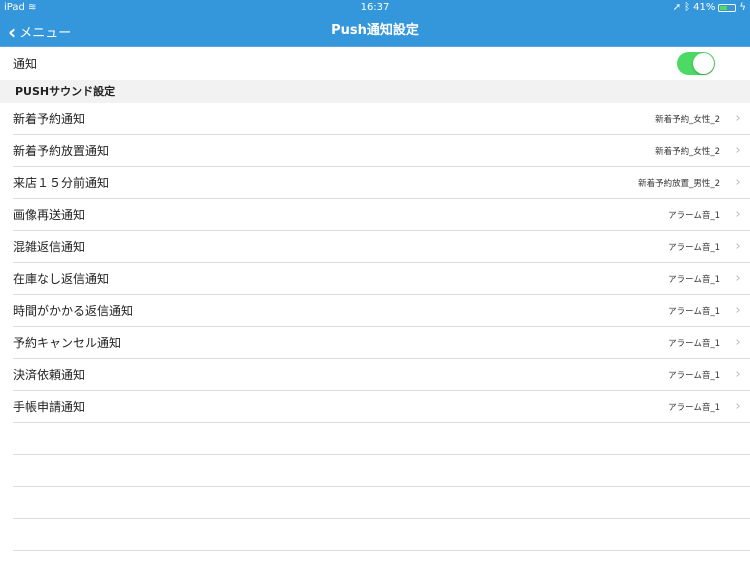 Image resolution: width=750 pixels, height=562 pixels. Describe the element at coordinates (381, 311) in the screenshot. I see `sound-setting-row: 時間がかかる返信通知 アラーム音_1 ›` at that location.